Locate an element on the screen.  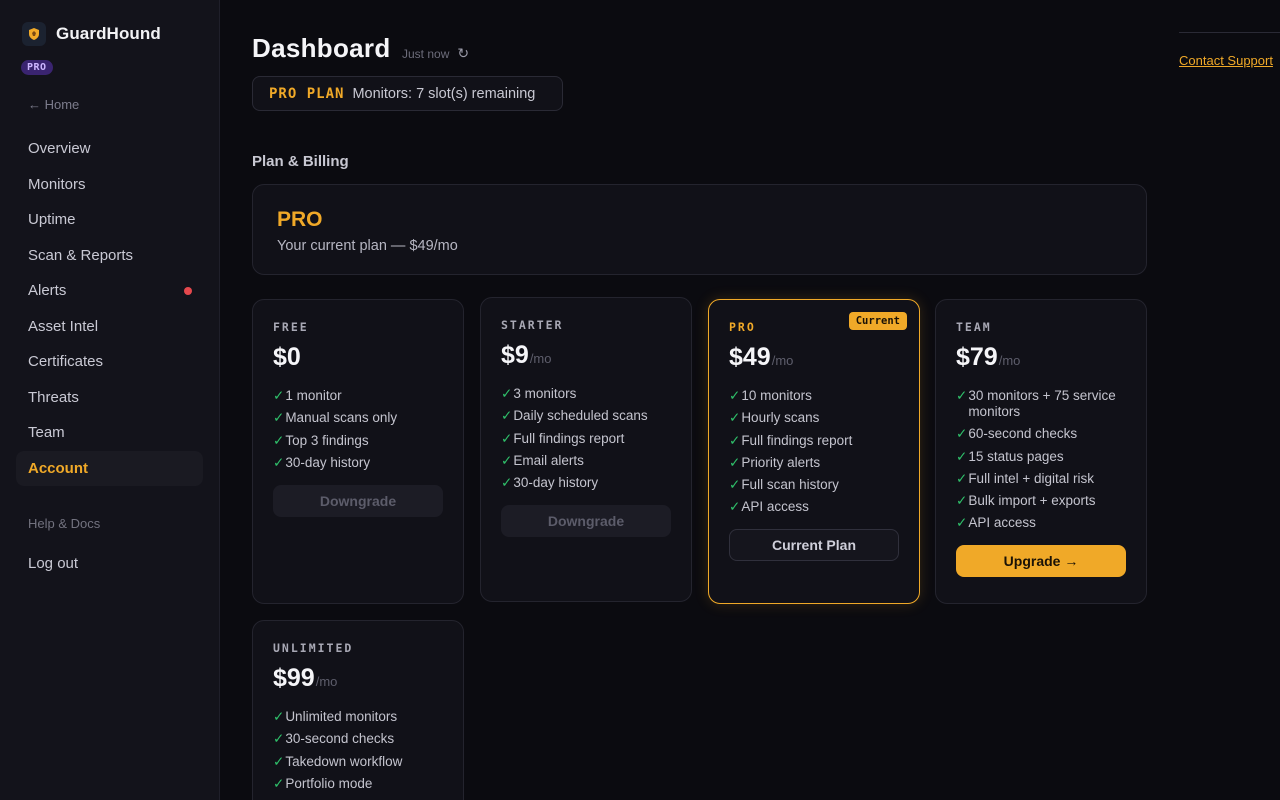
sidebar-item-monitors: Monitors is located at coordinates (109, 185).